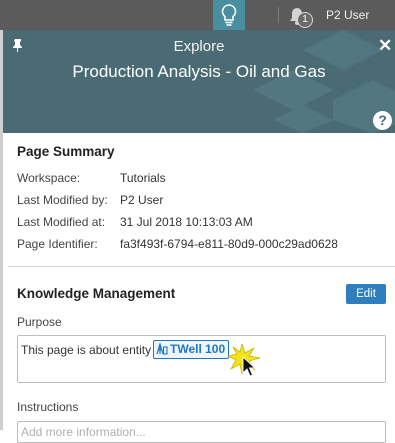 The width and height of the screenshot is (395, 443). I want to click on purpose-field: This page is about entity TWell 100, so click(201, 359).